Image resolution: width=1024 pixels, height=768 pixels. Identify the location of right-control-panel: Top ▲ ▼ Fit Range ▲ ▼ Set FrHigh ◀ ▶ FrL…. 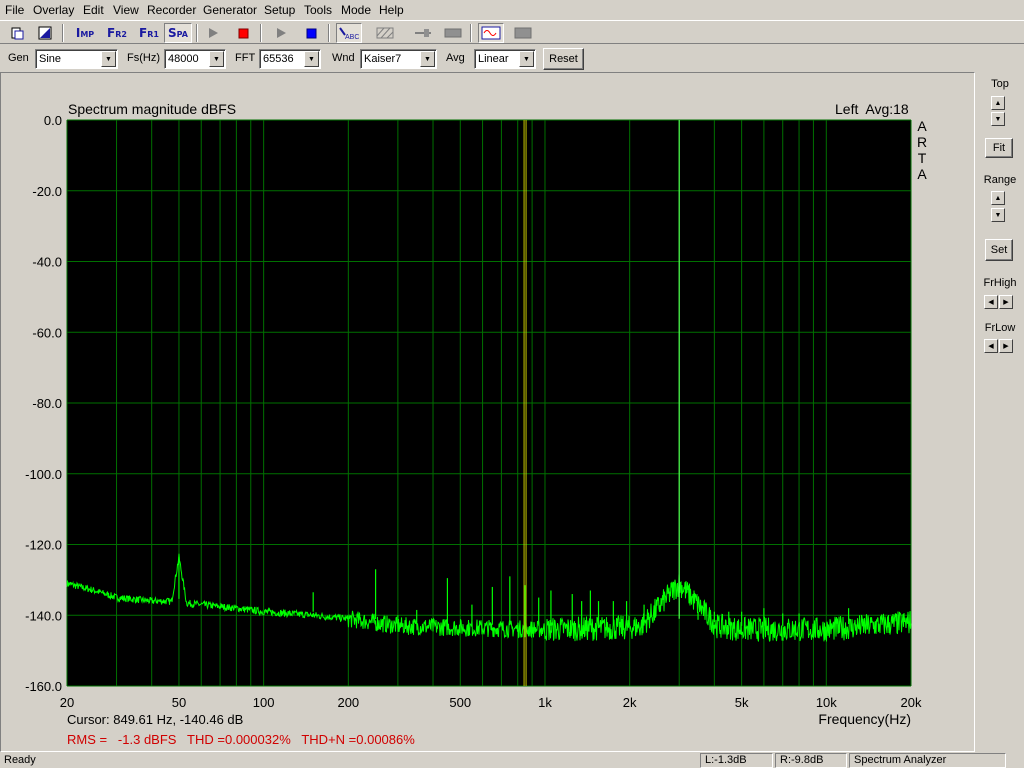
(1000, 412).